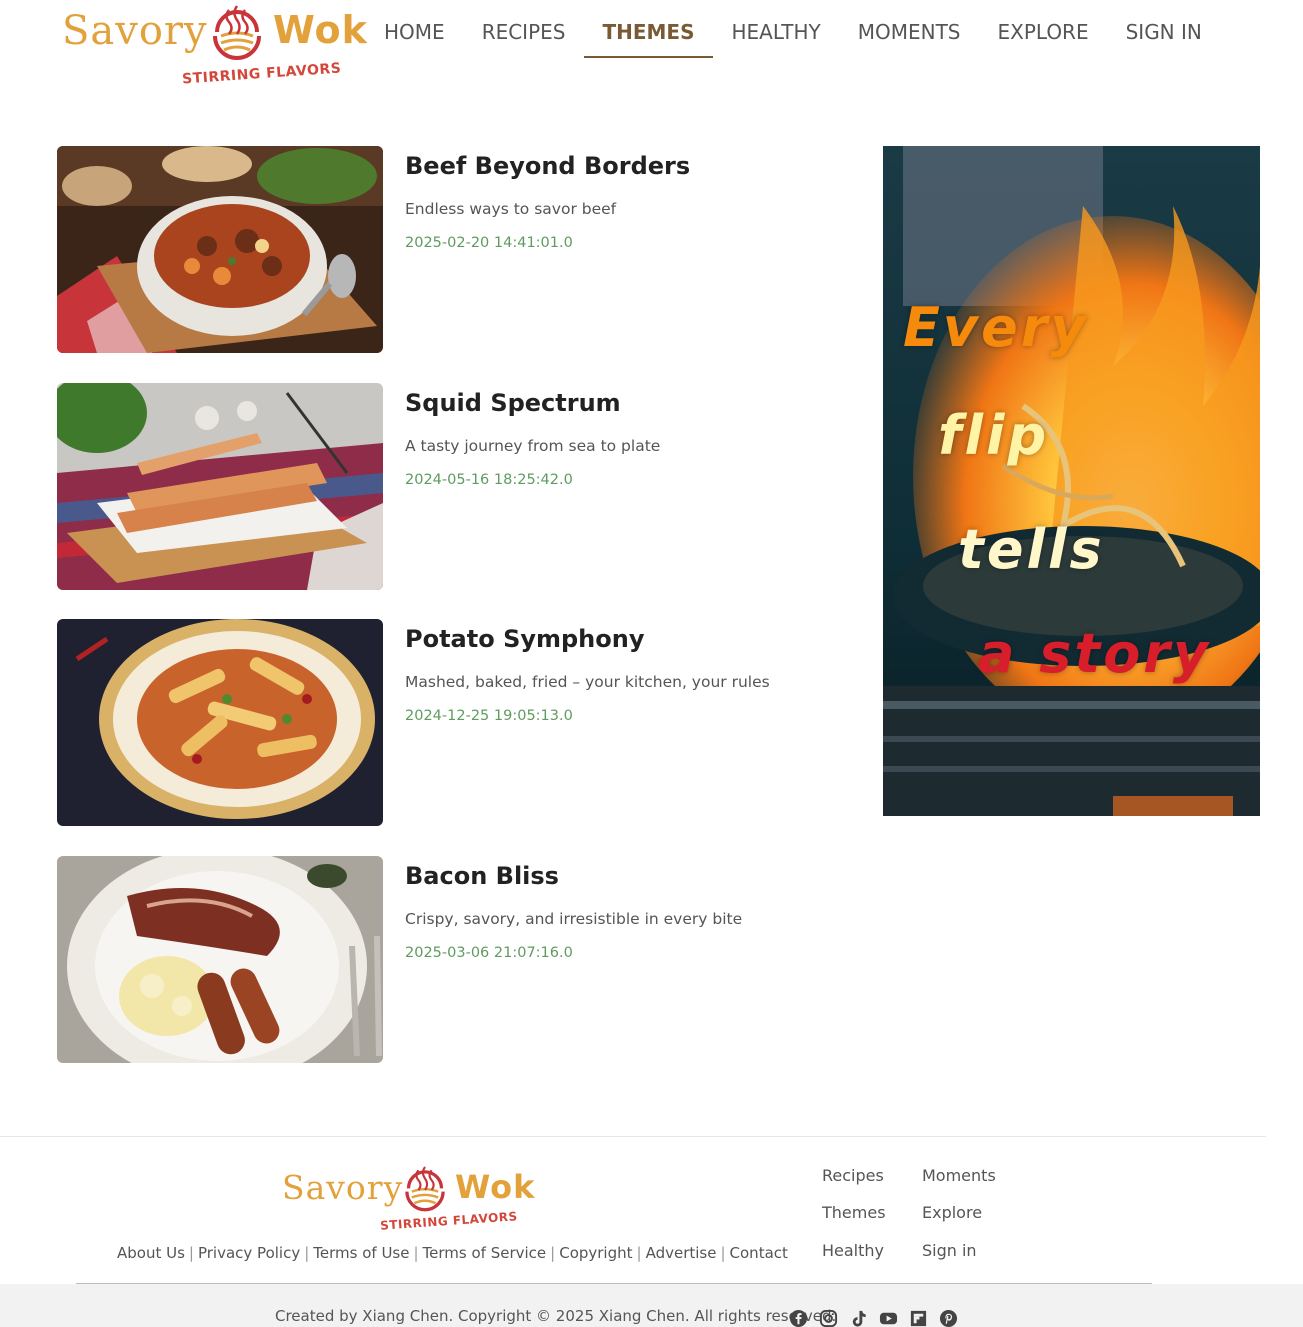  Describe the element at coordinates (949, 1250) in the screenshot. I see `footer-nav-sign-in: Sign in` at that location.